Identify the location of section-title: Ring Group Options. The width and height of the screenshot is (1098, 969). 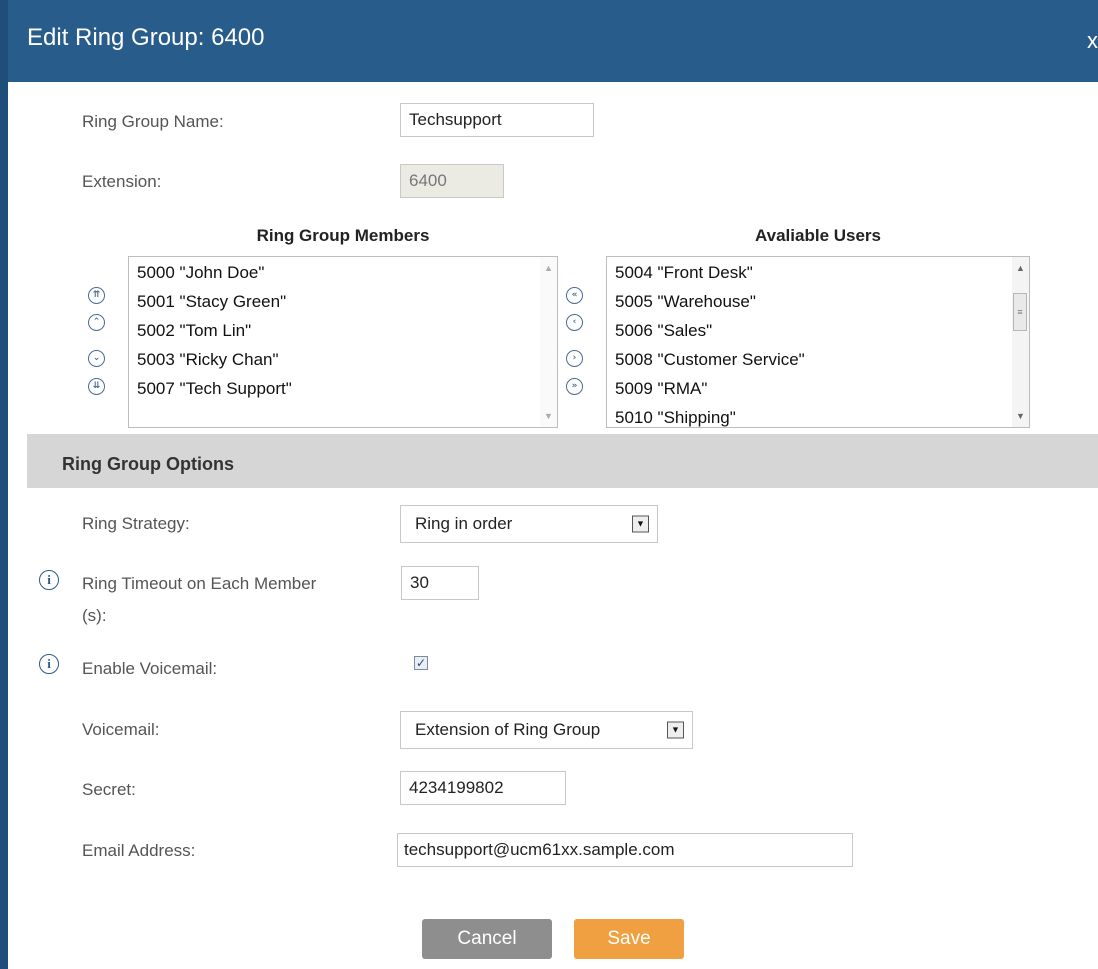
(148, 464).